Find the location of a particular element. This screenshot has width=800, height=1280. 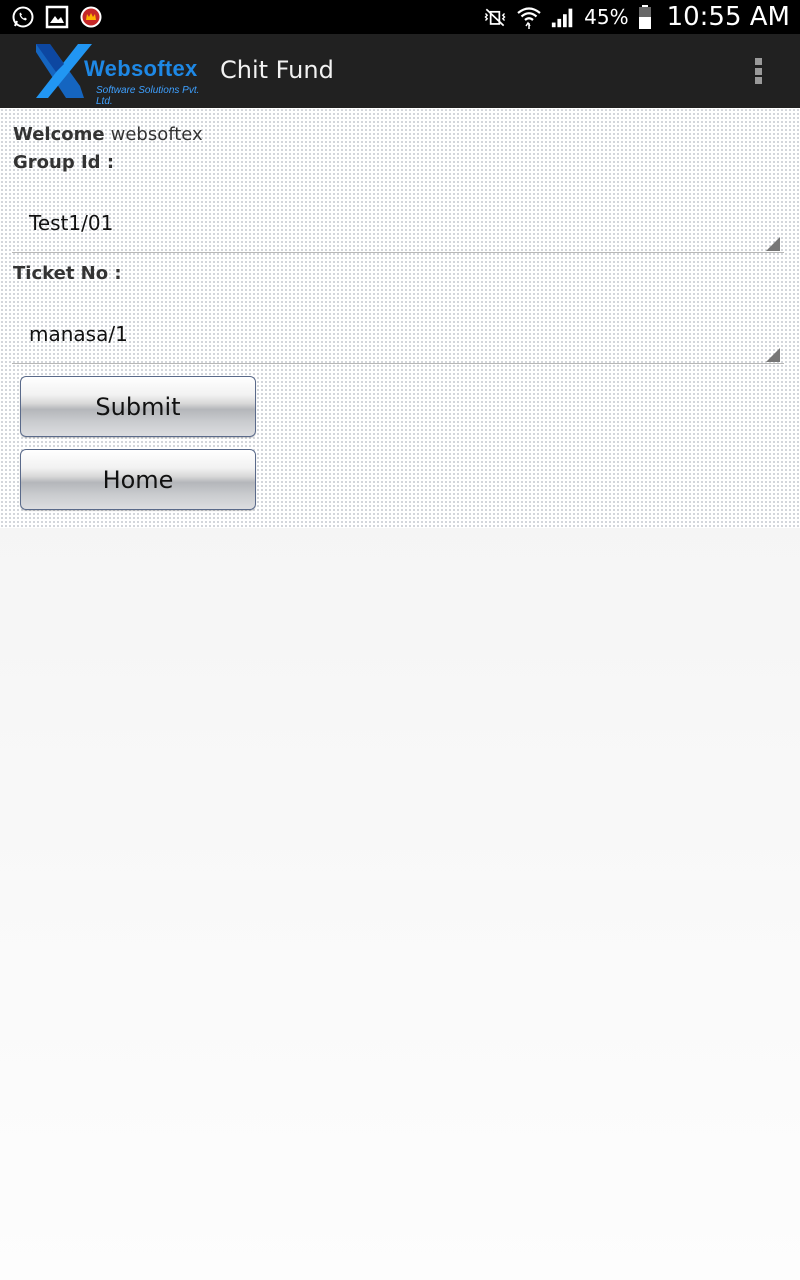

gallery-icon is located at coordinates (57, 17).